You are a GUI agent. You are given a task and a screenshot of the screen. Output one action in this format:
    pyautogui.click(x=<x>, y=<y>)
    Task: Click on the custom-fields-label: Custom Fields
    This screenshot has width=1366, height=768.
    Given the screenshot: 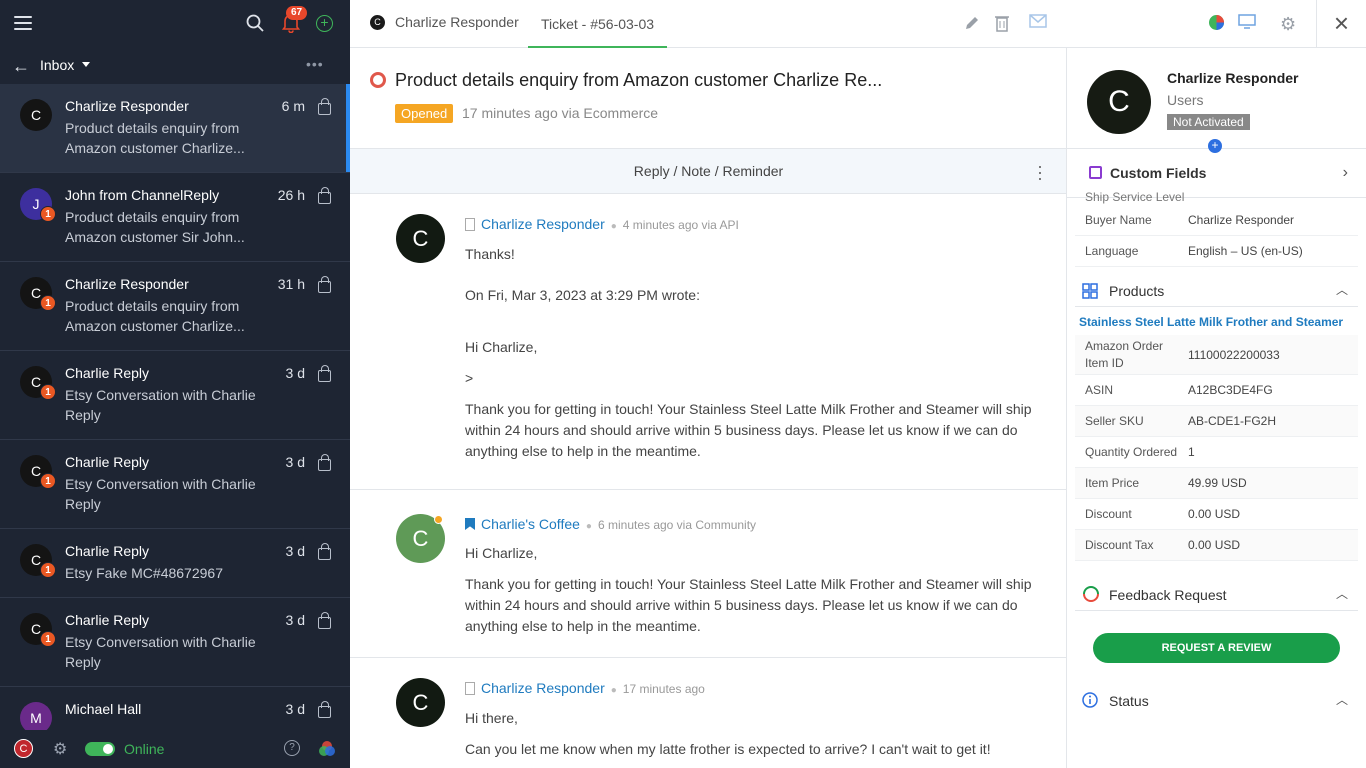 What is the action you would take?
    pyautogui.click(x=1158, y=173)
    